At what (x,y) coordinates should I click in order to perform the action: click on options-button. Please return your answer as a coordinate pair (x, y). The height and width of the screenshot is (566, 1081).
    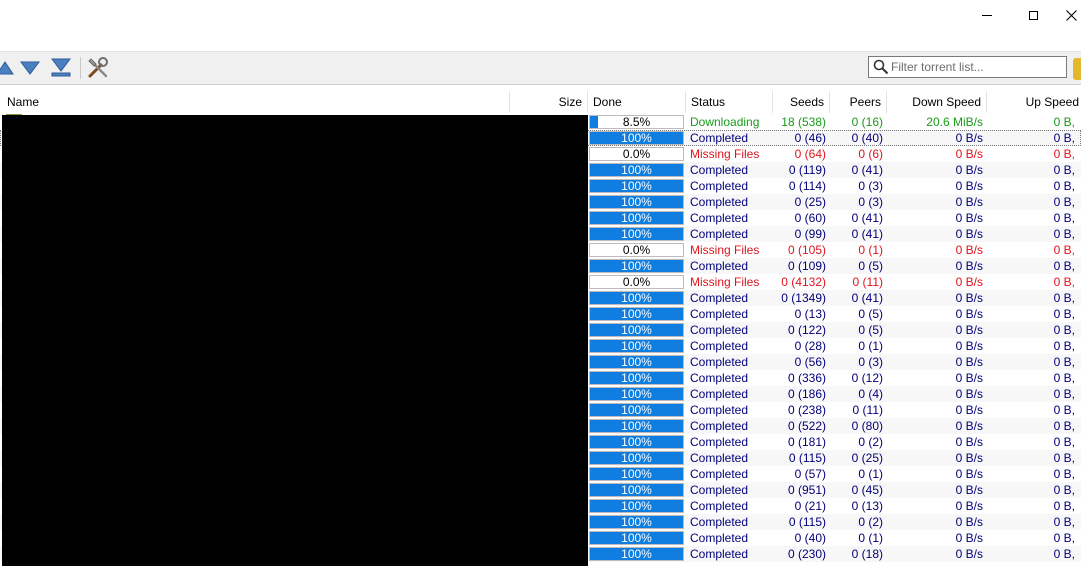
    Looking at the image, I should click on (98, 68).